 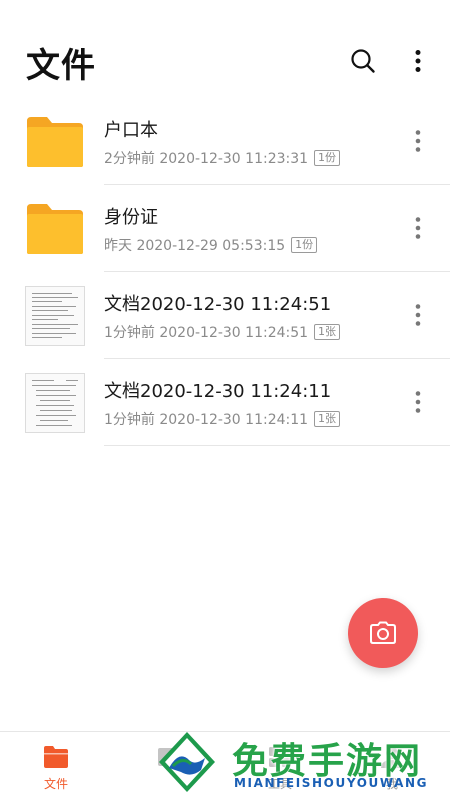 What do you see at coordinates (218, 391) in the screenshot?
I see `item-title: 文档2020-12-30 11:24:11` at bounding box center [218, 391].